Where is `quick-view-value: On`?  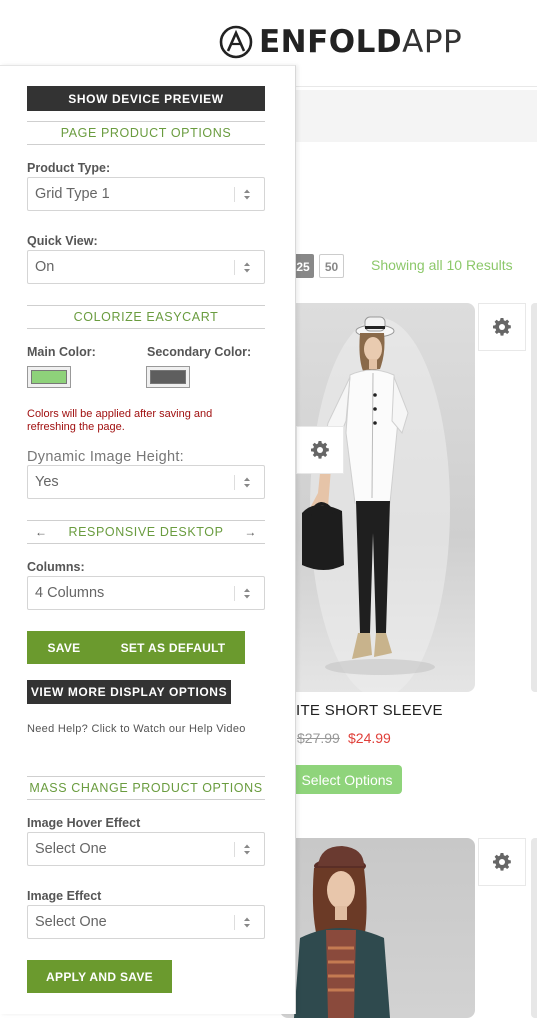 quick-view-value: On is located at coordinates (45, 267).